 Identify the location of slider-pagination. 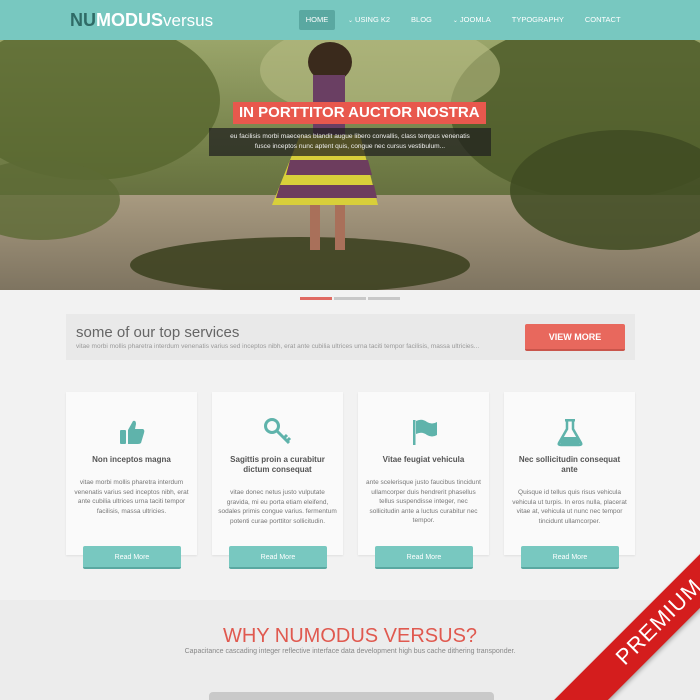
(351, 298).